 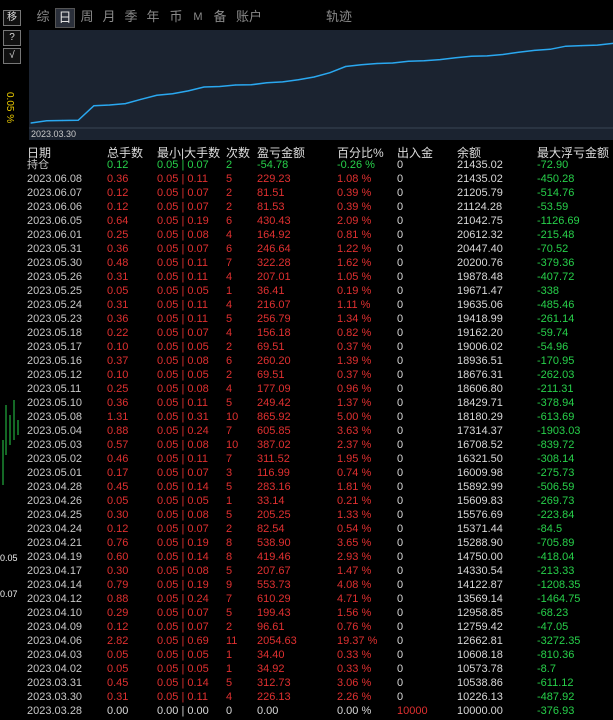 What do you see at coordinates (65, 18) in the screenshot?
I see `tab-daily: 日` at bounding box center [65, 18].